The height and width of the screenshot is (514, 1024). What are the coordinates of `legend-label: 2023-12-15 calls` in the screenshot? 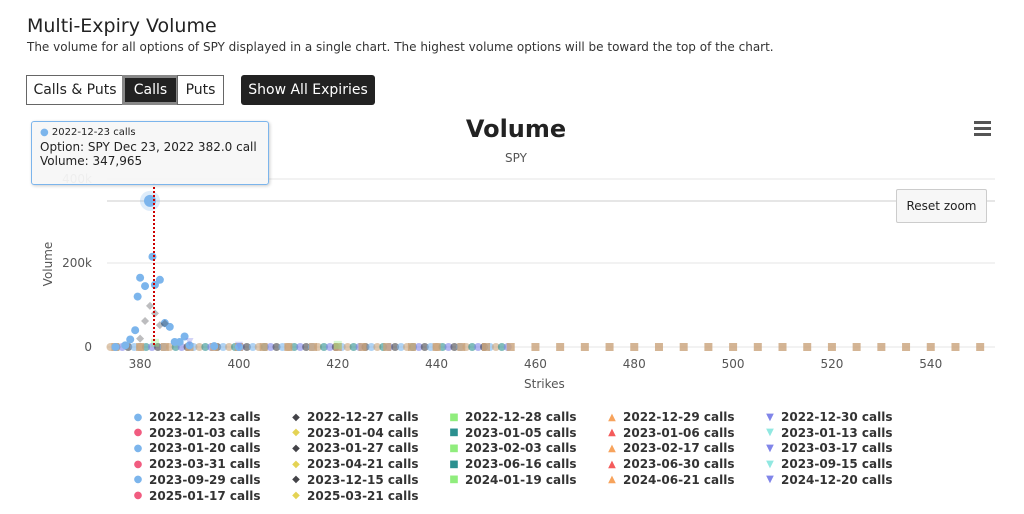 It's located at (363, 479).